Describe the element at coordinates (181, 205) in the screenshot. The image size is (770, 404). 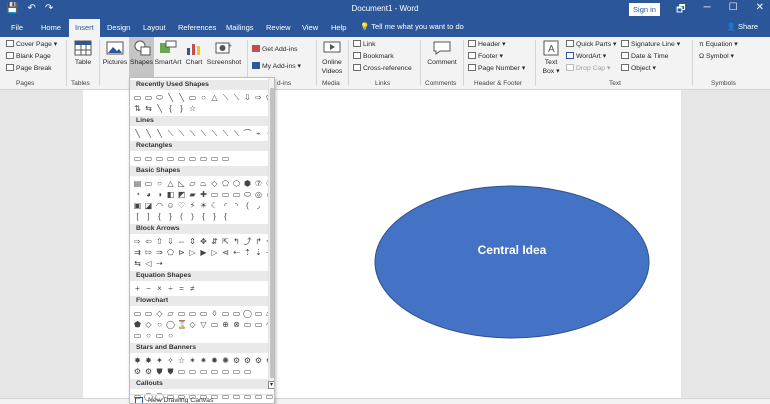
I see `shape-icon: ♡` at that location.